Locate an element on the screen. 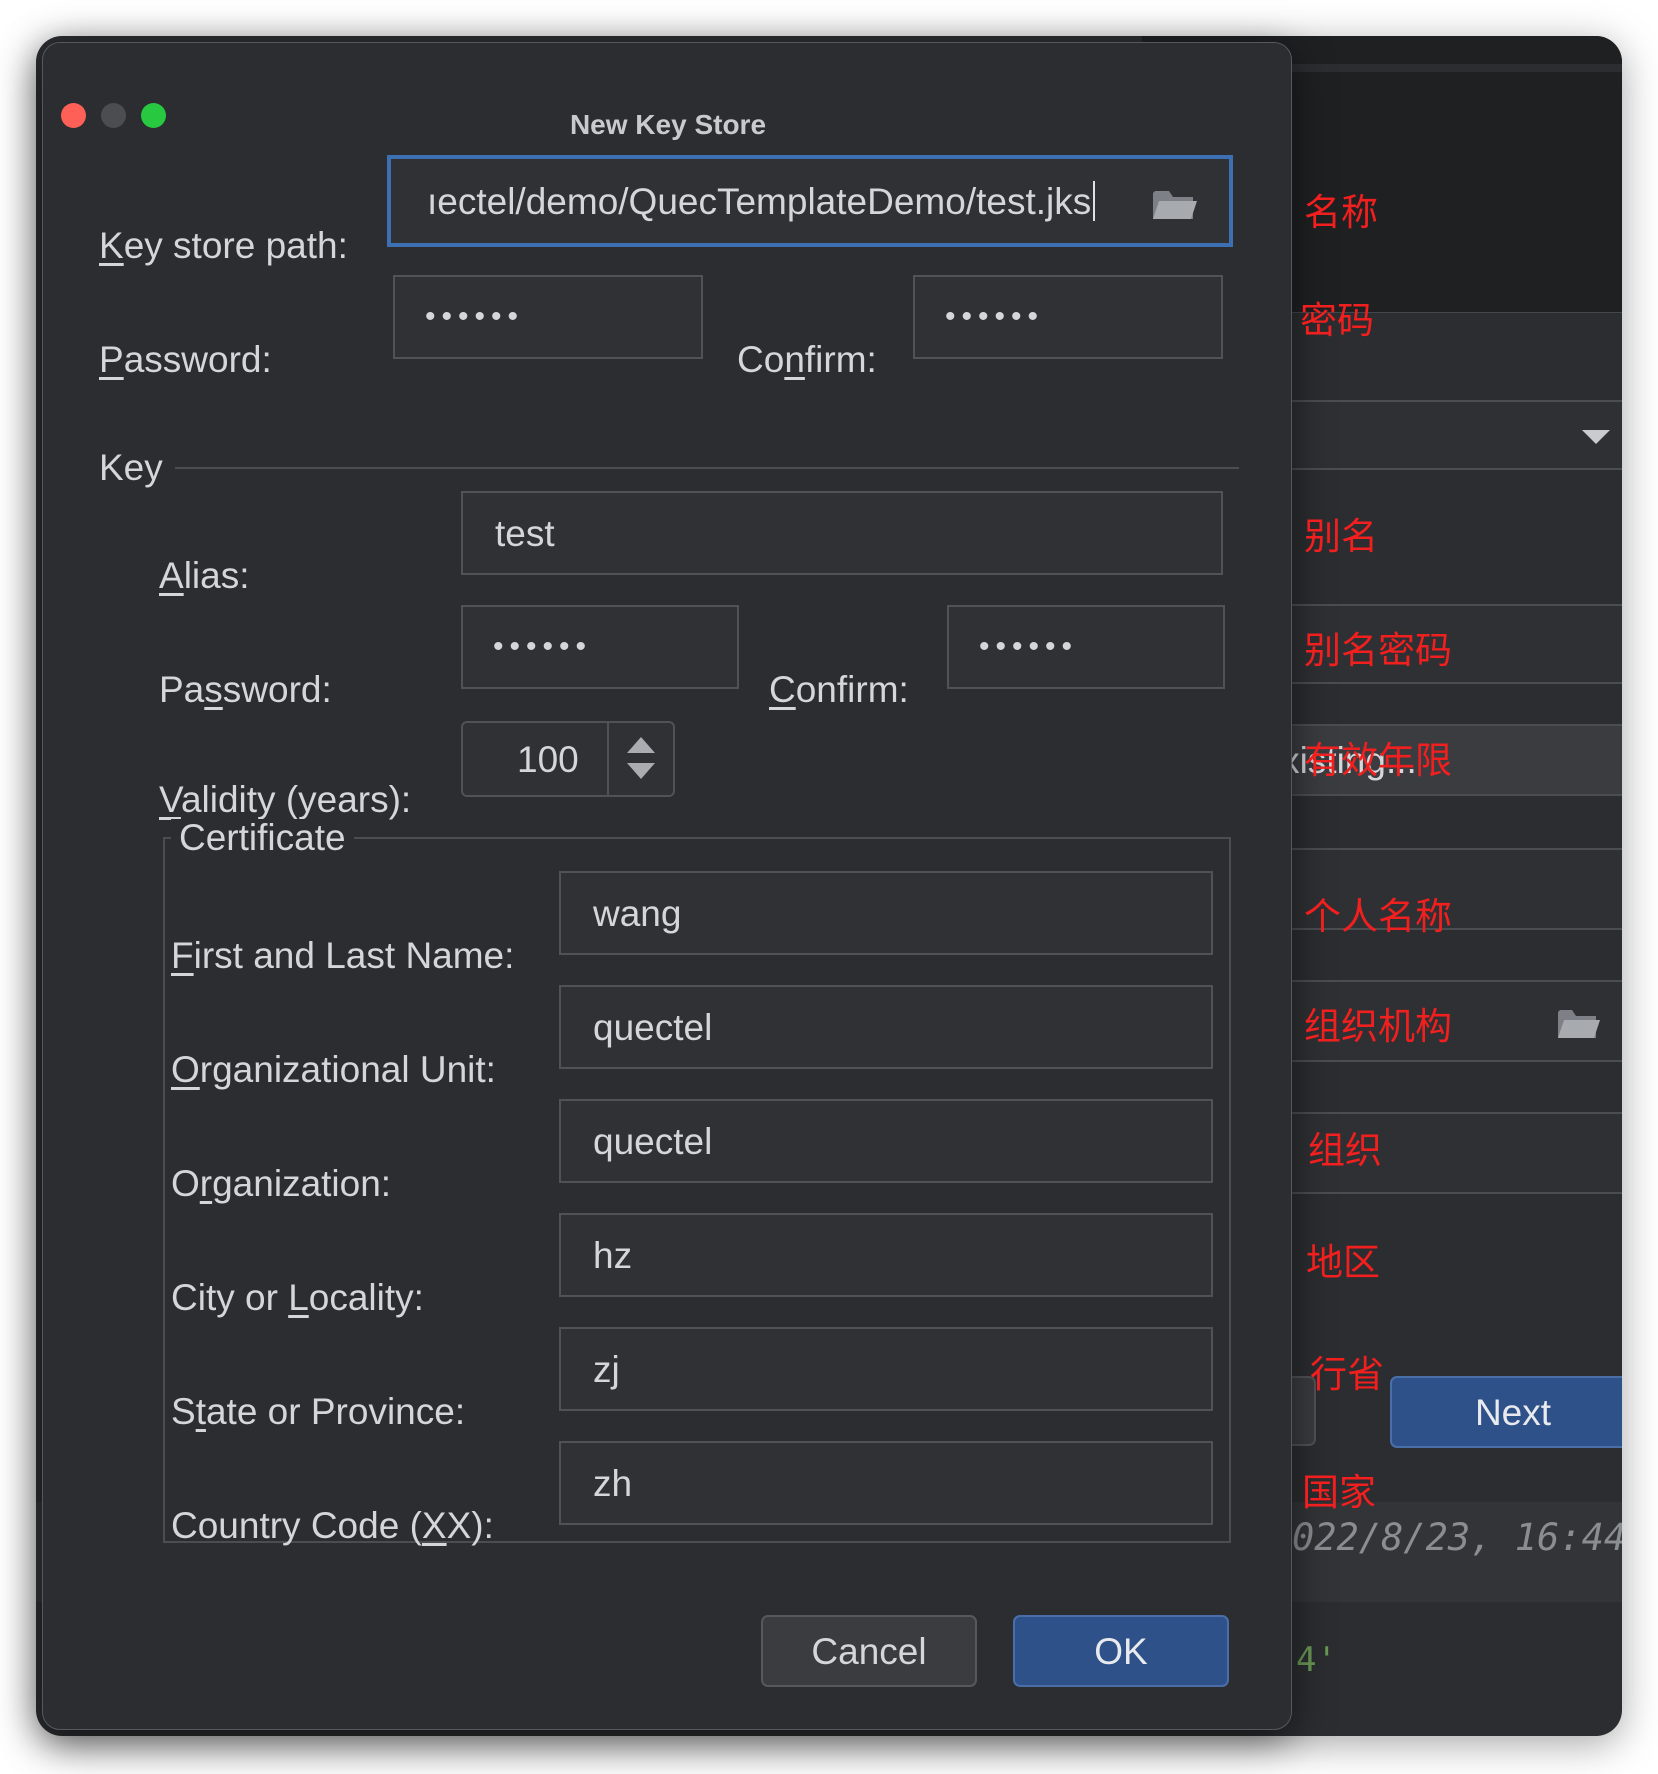 The image size is (1658, 1774). annotation-password: 密码 is located at coordinates (1337, 320).